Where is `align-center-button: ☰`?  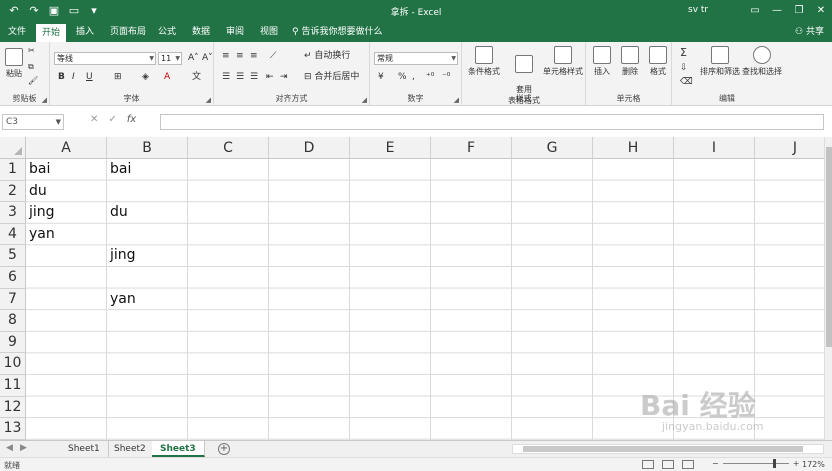 align-center-button: ☰ is located at coordinates (240, 77).